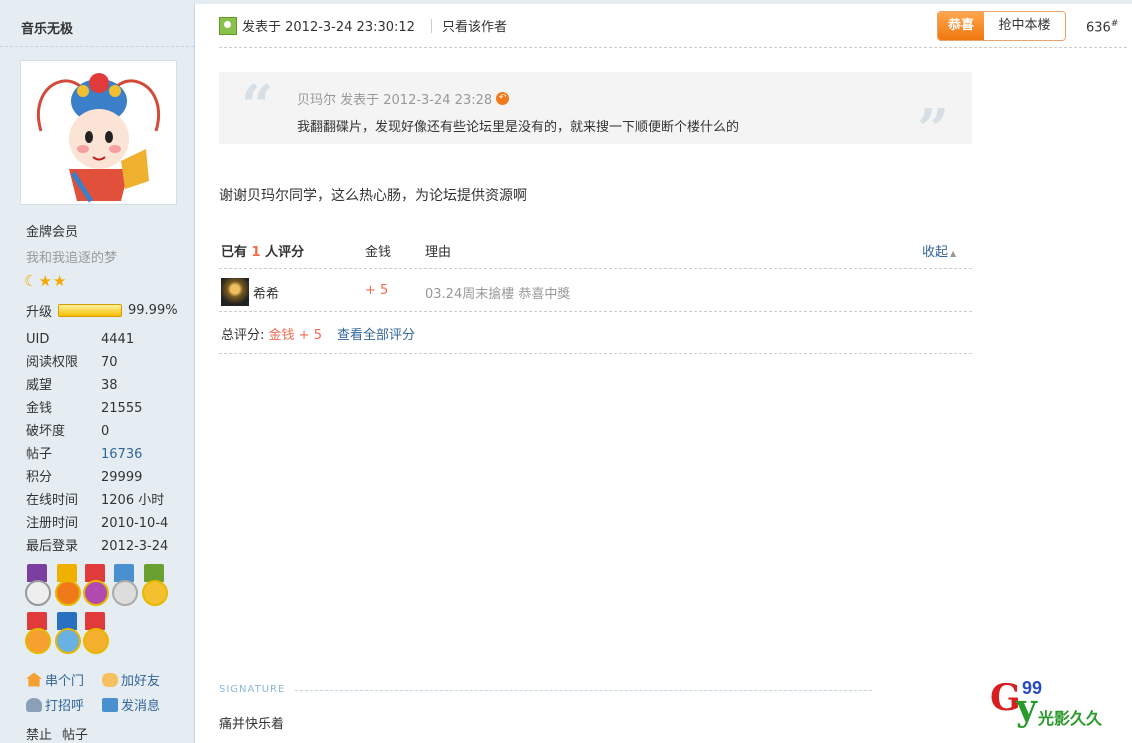  What do you see at coordinates (97, 411) in the screenshot?
I see `stat-row: 金钱 21555` at bounding box center [97, 411].